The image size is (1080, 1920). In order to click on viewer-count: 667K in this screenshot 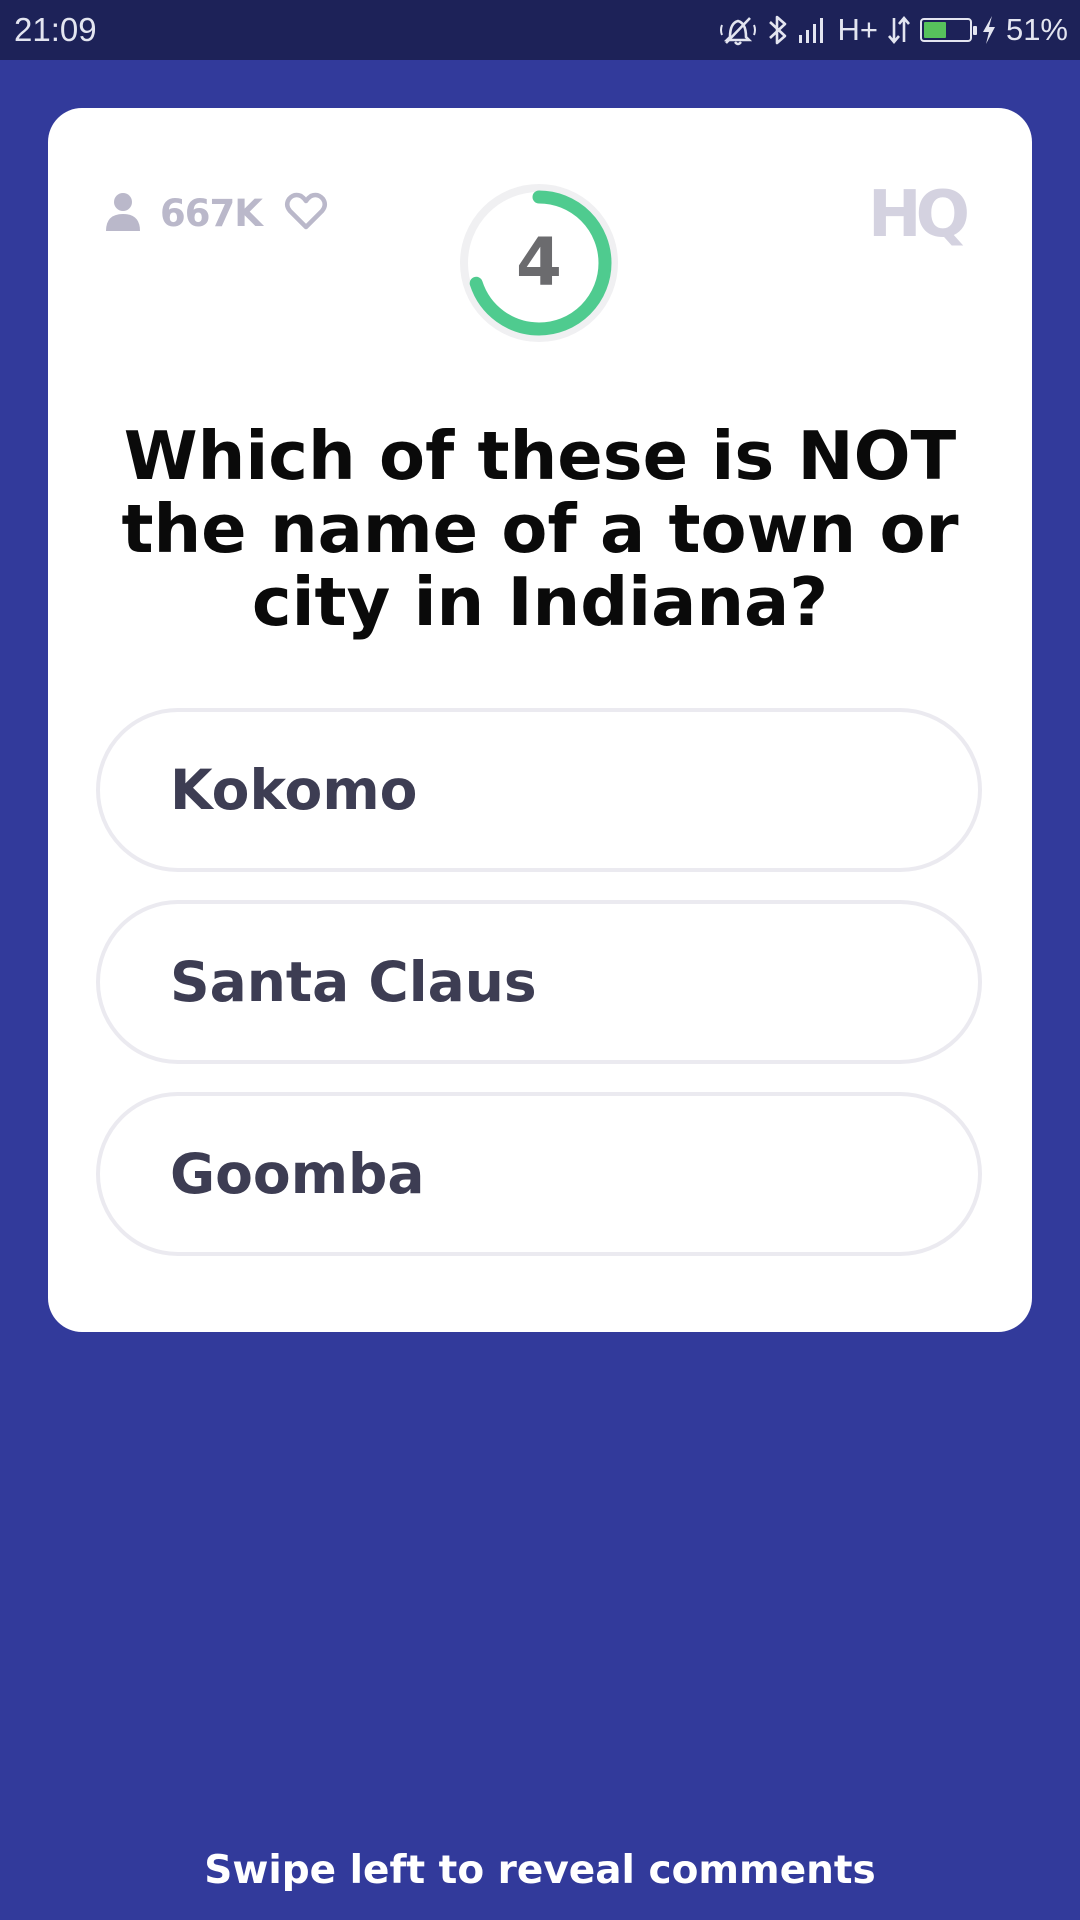, I will do `click(211, 213)`.